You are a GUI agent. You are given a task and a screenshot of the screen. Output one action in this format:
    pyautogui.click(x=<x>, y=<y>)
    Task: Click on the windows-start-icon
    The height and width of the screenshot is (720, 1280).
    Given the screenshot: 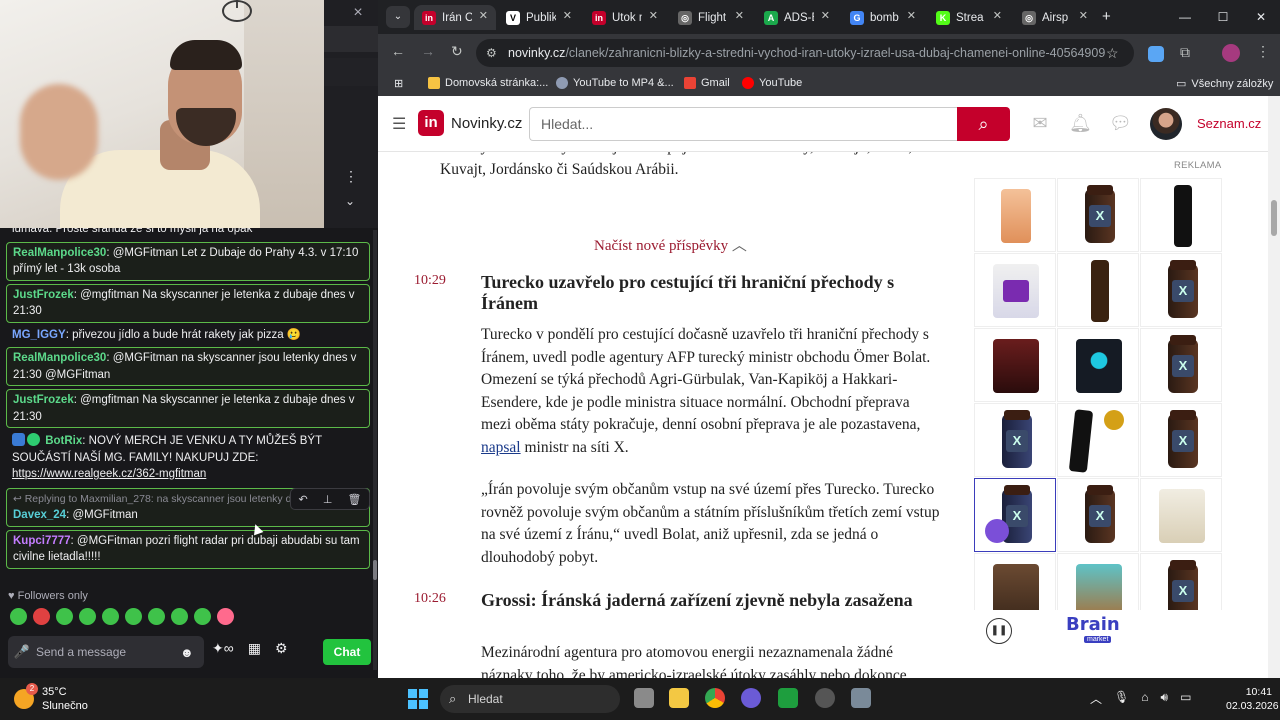 What is the action you would take?
    pyautogui.click(x=418, y=699)
    